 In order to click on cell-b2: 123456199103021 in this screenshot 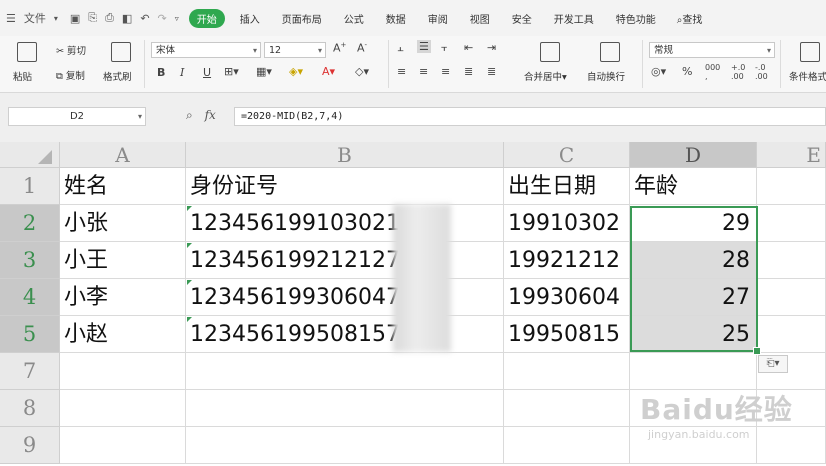, I will do `click(345, 223)`.